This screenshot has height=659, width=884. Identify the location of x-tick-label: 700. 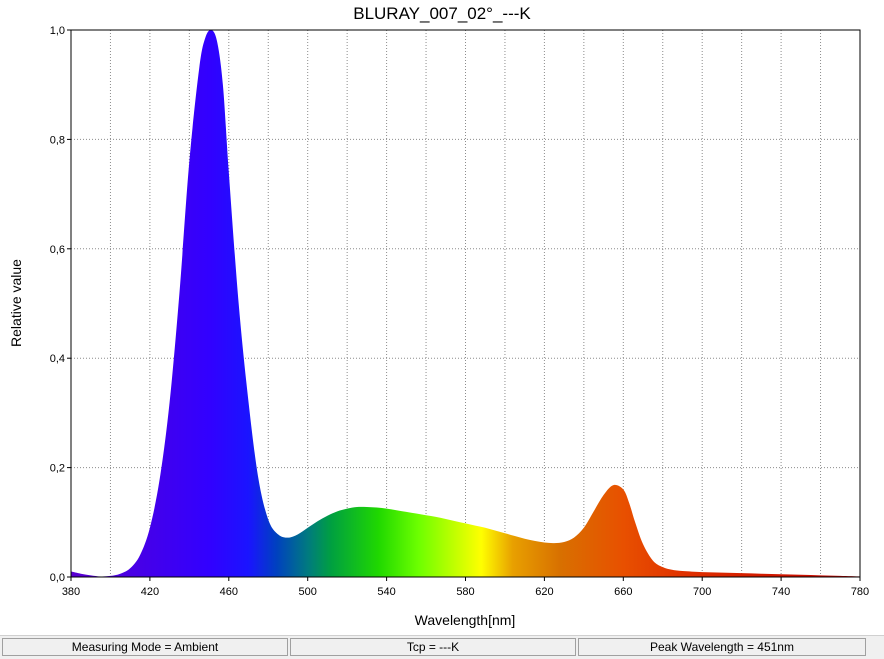
(702, 592).